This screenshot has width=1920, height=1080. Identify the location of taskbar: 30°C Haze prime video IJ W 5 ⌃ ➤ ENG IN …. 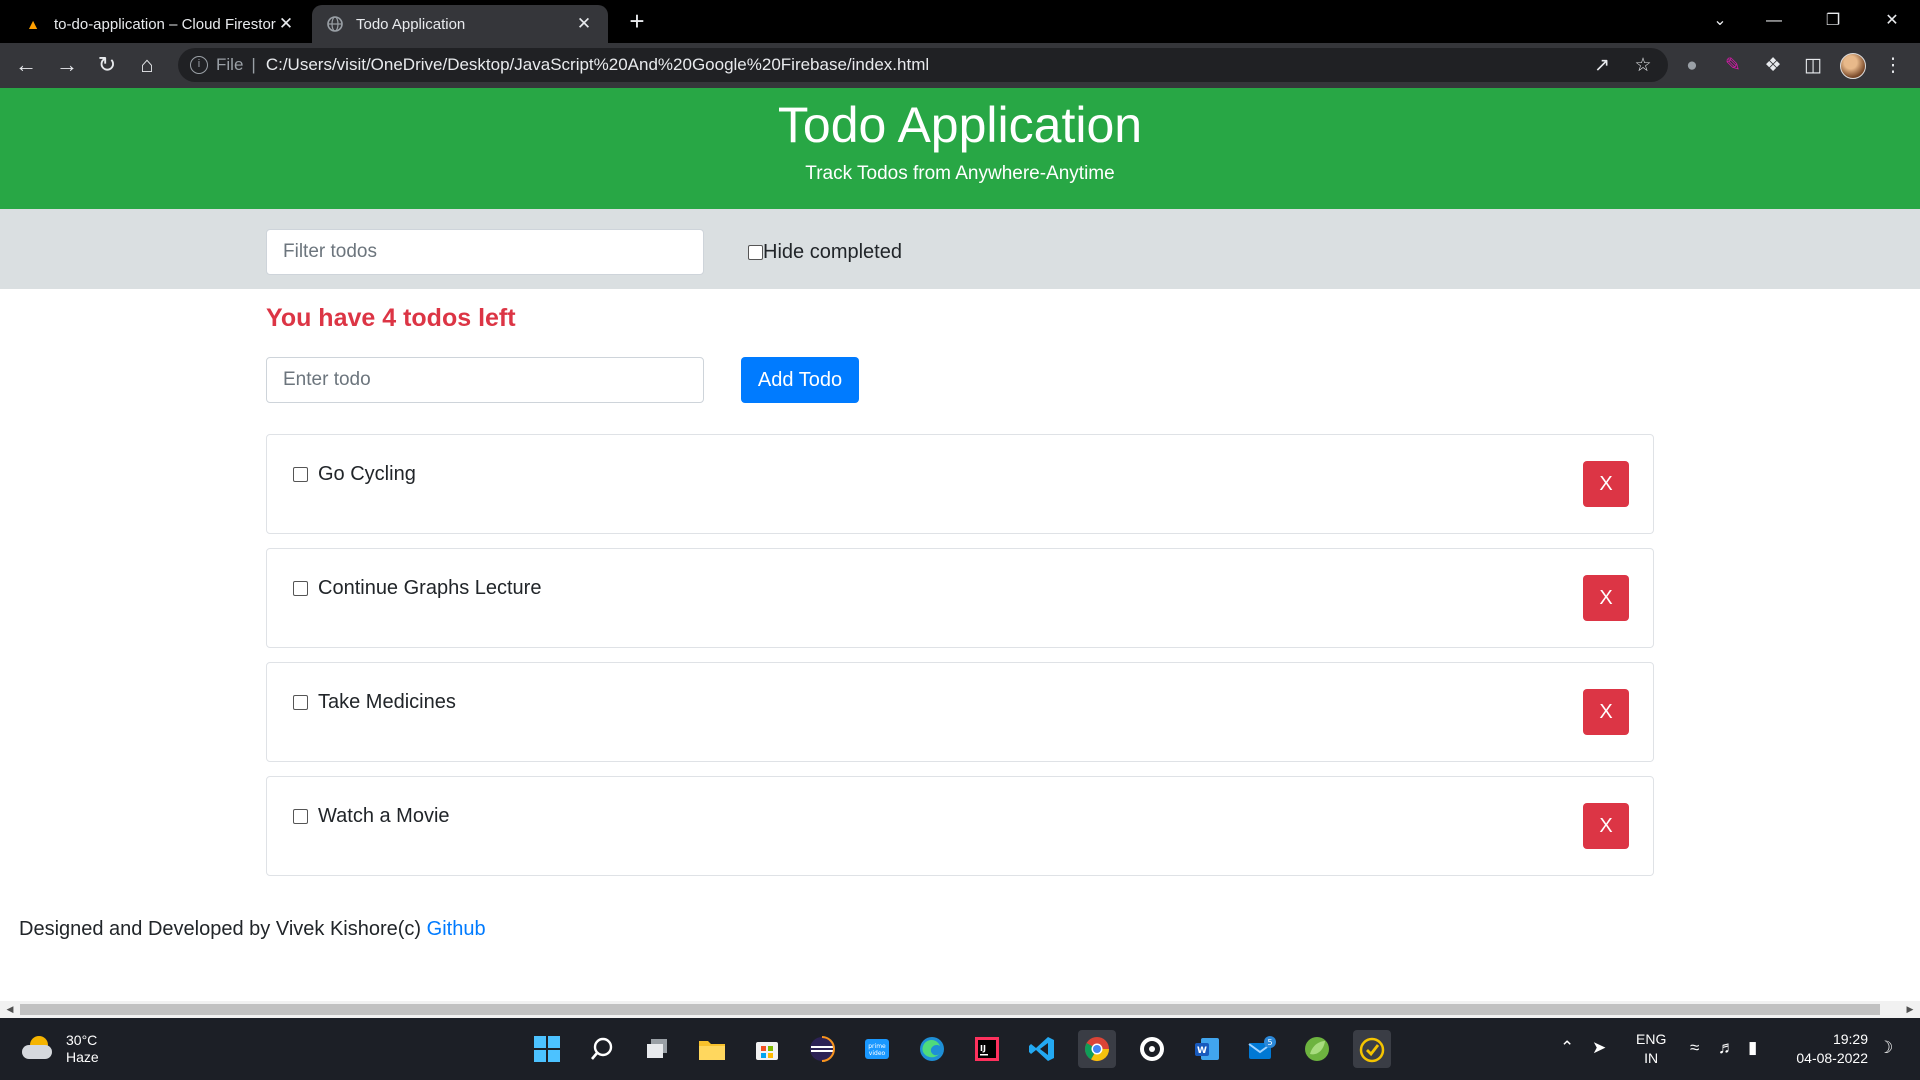
(960, 1049).